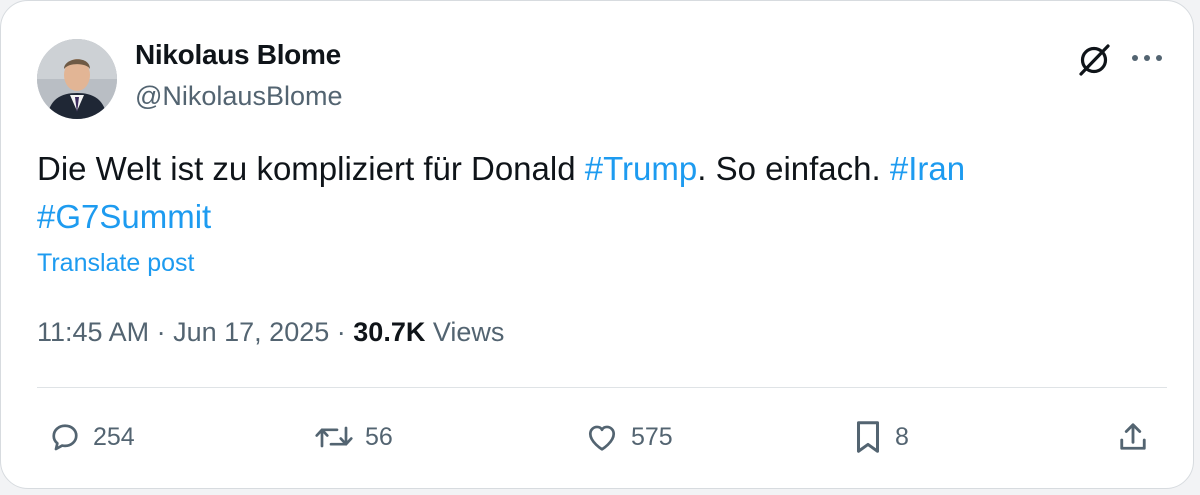  What do you see at coordinates (379, 436) in the screenshot?
I see `repost-count: 56` at bounding box center [379, 436].